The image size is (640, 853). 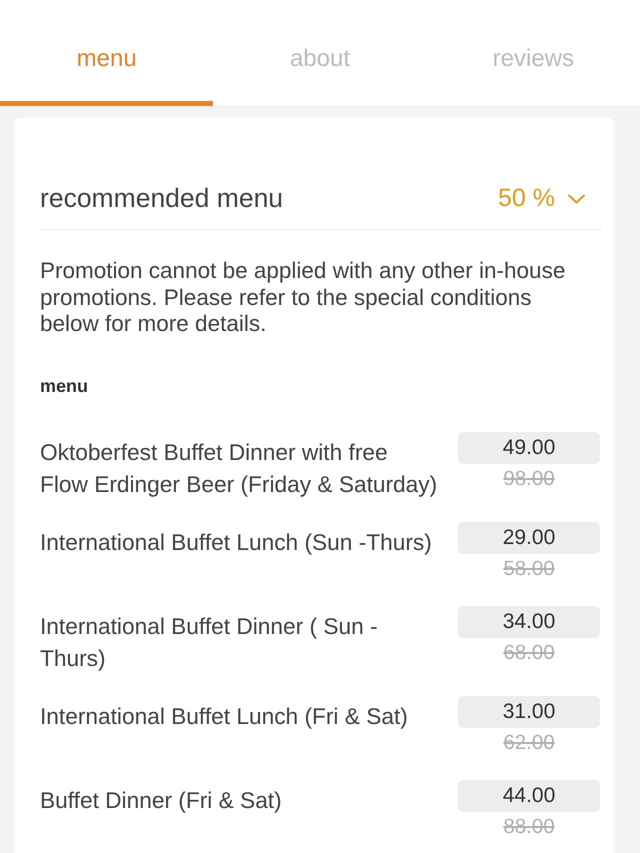 I want to click on dish-name: Buffet Dinner (Fri & Sat), so click(x=161, y=800).